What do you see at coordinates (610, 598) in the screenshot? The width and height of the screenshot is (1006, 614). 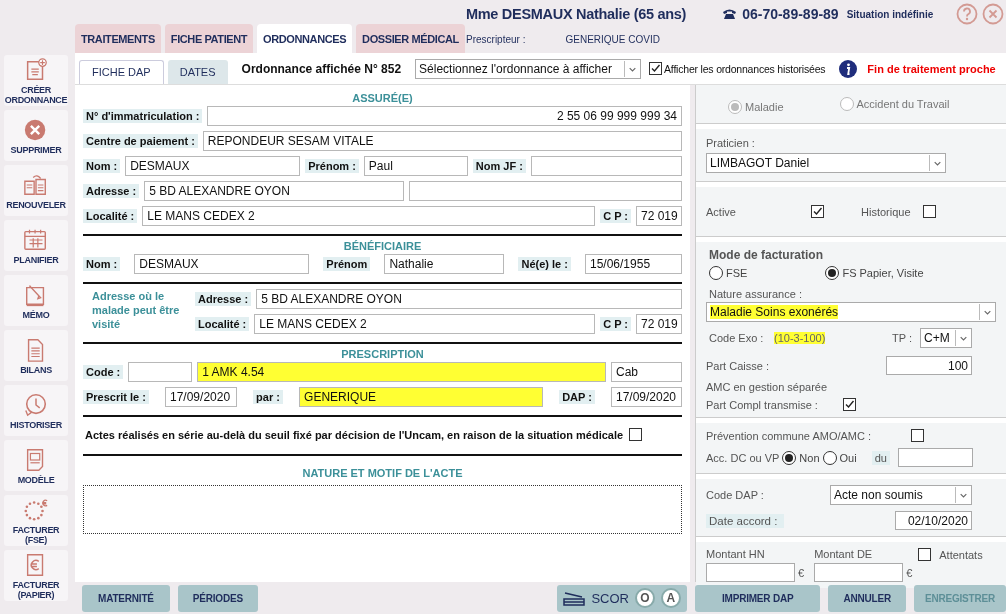 I see `scor-label: SCOR` at bounding box center [610, 598].